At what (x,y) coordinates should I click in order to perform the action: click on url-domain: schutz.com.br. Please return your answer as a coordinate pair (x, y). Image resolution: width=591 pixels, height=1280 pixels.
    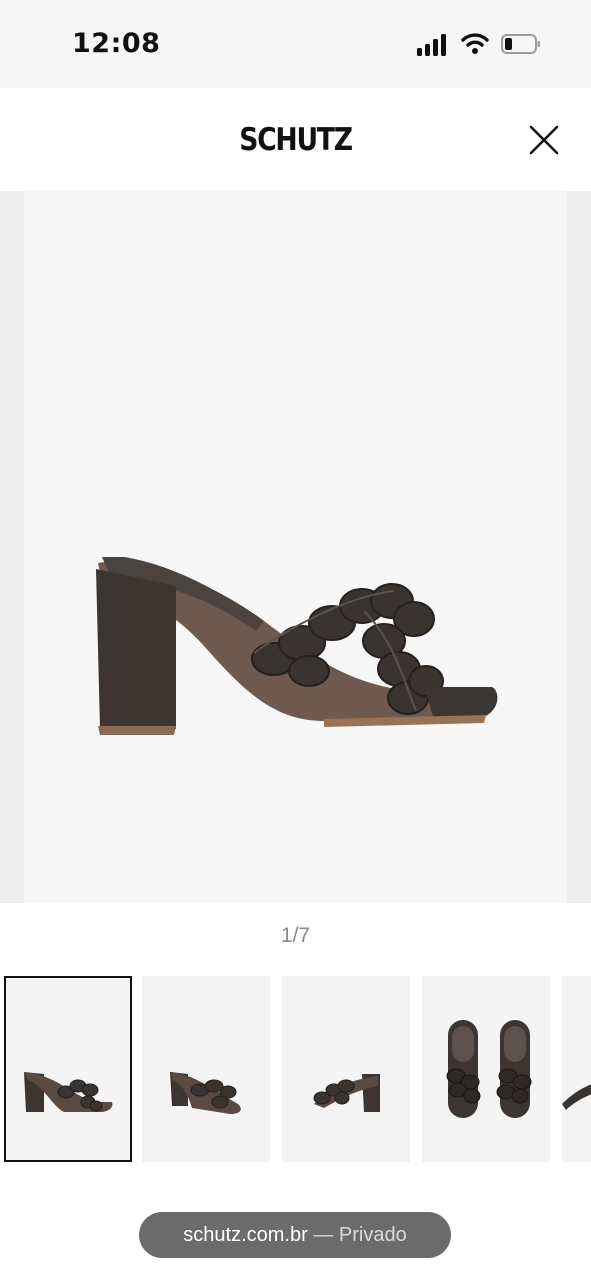
    Looking at the image, I should click on (245, 1235).